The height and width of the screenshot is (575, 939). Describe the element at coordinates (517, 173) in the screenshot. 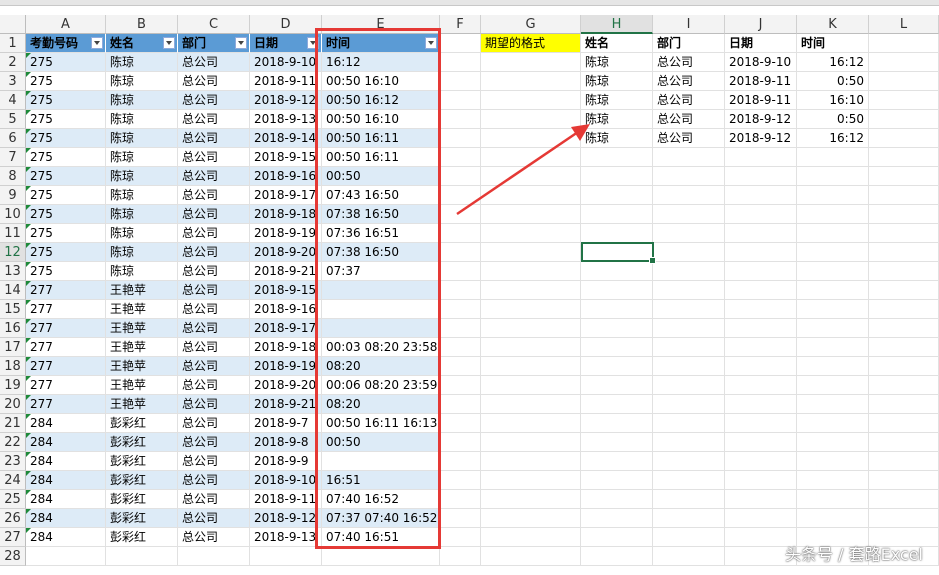

I see `arrow-line` at that location.